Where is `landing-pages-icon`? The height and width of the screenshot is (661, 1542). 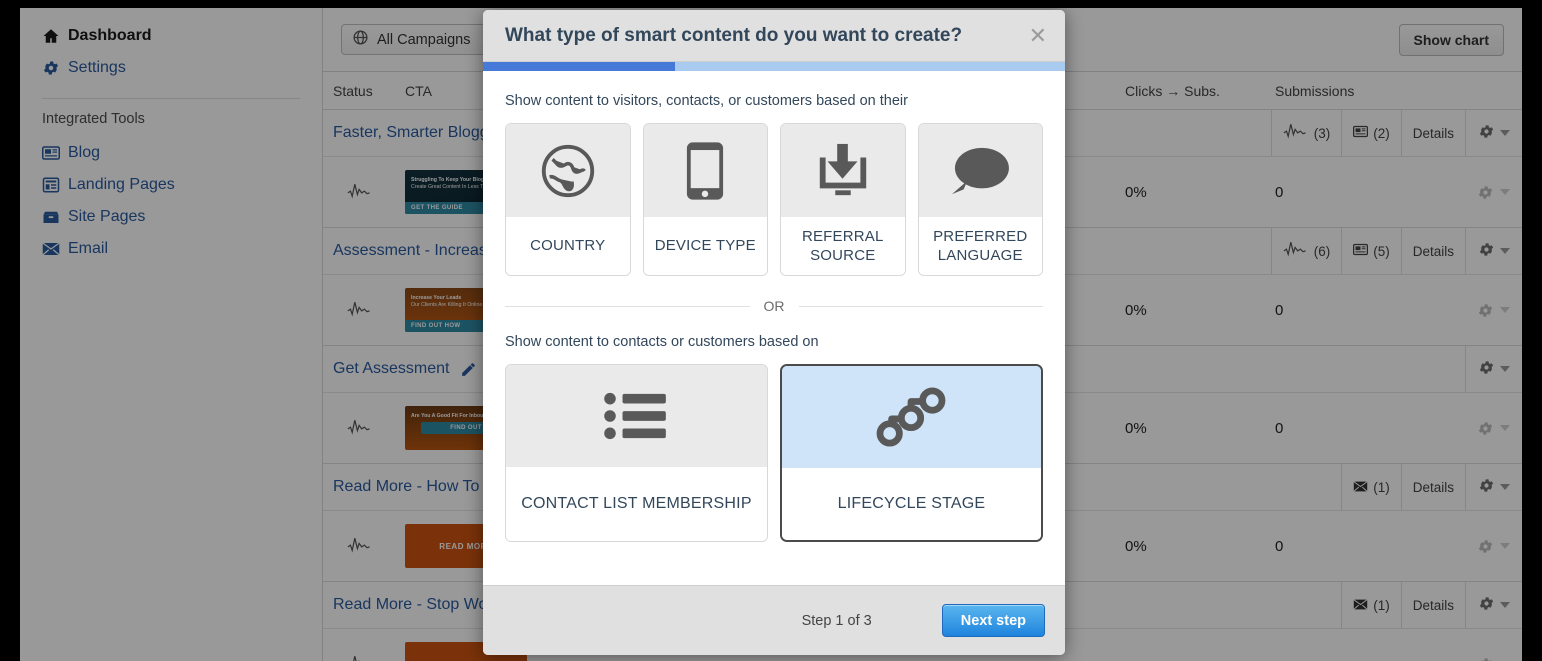
landing-pages-icon is located at coordinates (55, 185).